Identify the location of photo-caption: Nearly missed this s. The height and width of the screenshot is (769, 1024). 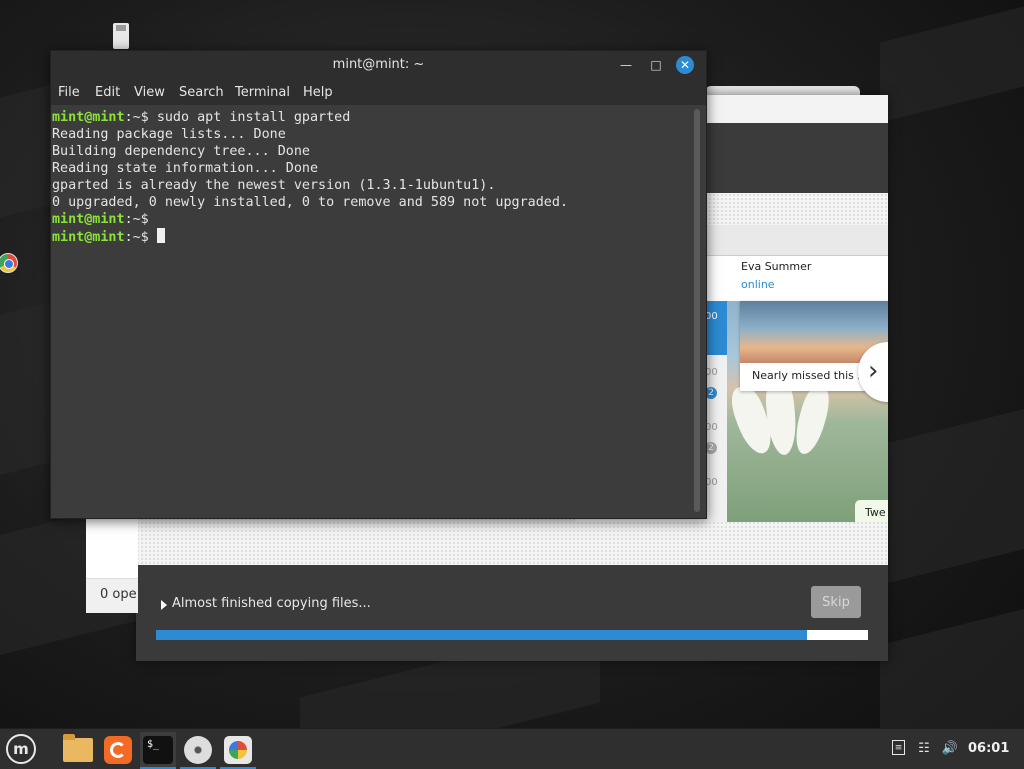
(808, 375).